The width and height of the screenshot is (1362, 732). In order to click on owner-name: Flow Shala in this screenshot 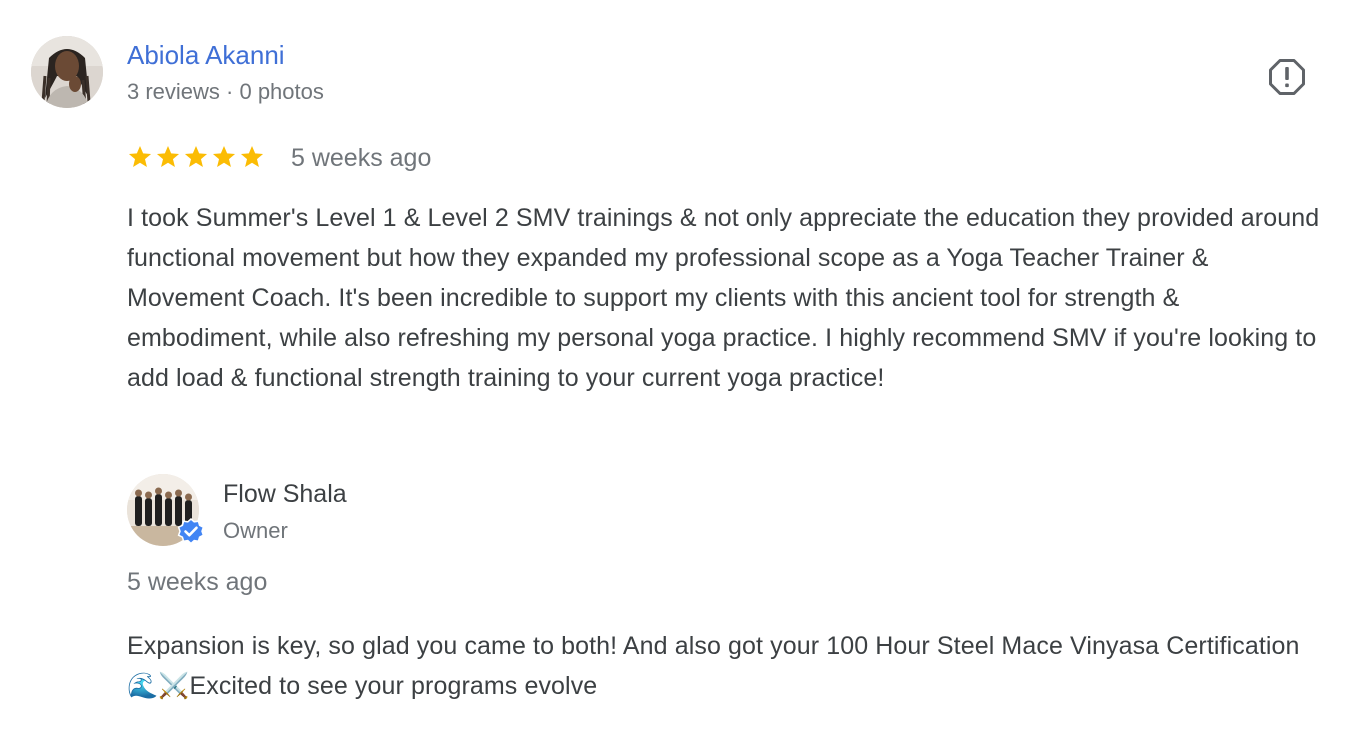, I will do `click(285, 494)`.